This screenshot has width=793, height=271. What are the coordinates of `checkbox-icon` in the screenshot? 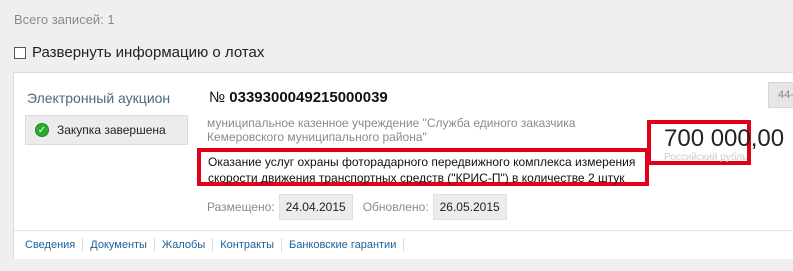 It's located at (20, 52).